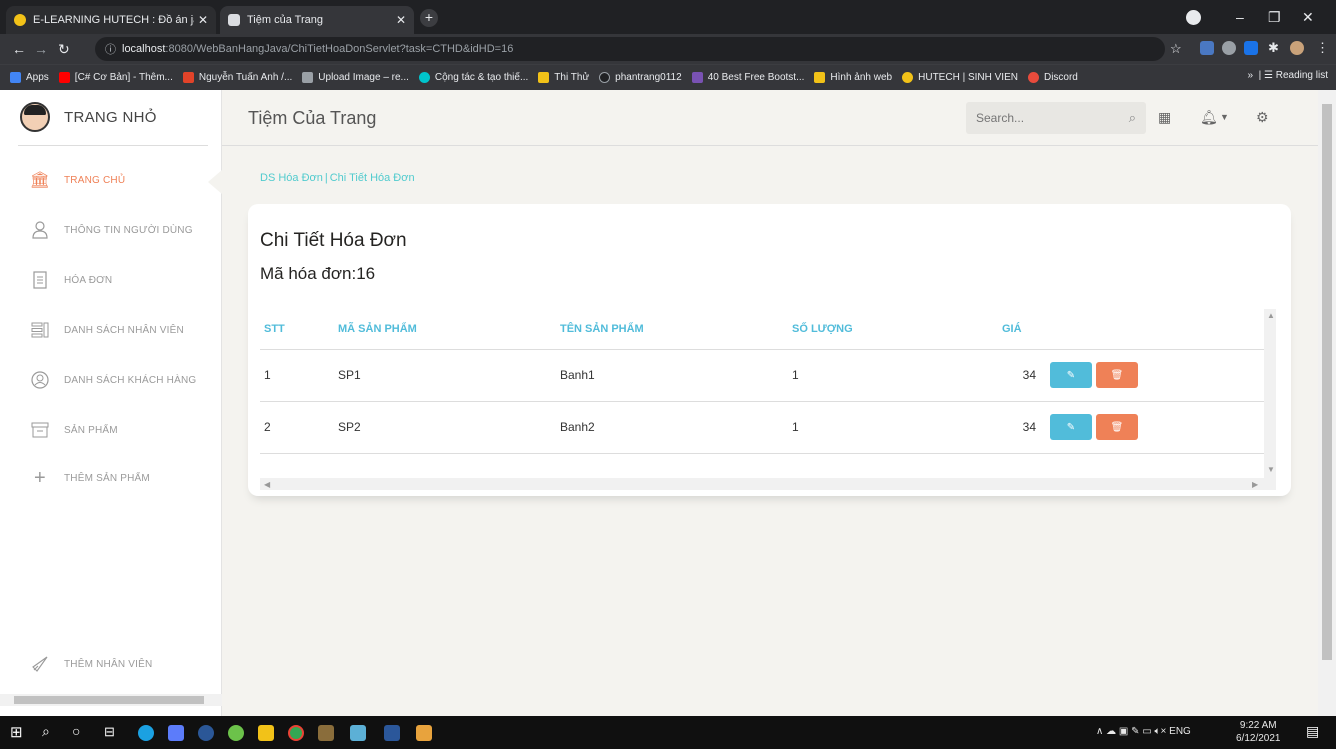 This screenshot has height=749, width=1336. I want to click on table-row: 2 SP2 Banh2 1 34 ✎ 🗑︎, so click(762, 427).